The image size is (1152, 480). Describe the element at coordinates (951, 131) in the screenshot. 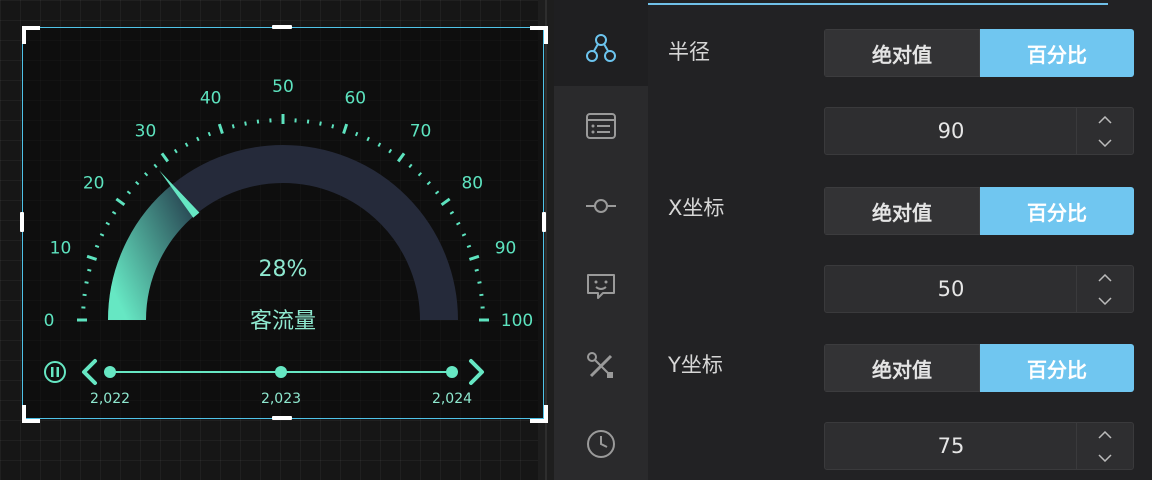

I see `radius-value: 90` at that location.